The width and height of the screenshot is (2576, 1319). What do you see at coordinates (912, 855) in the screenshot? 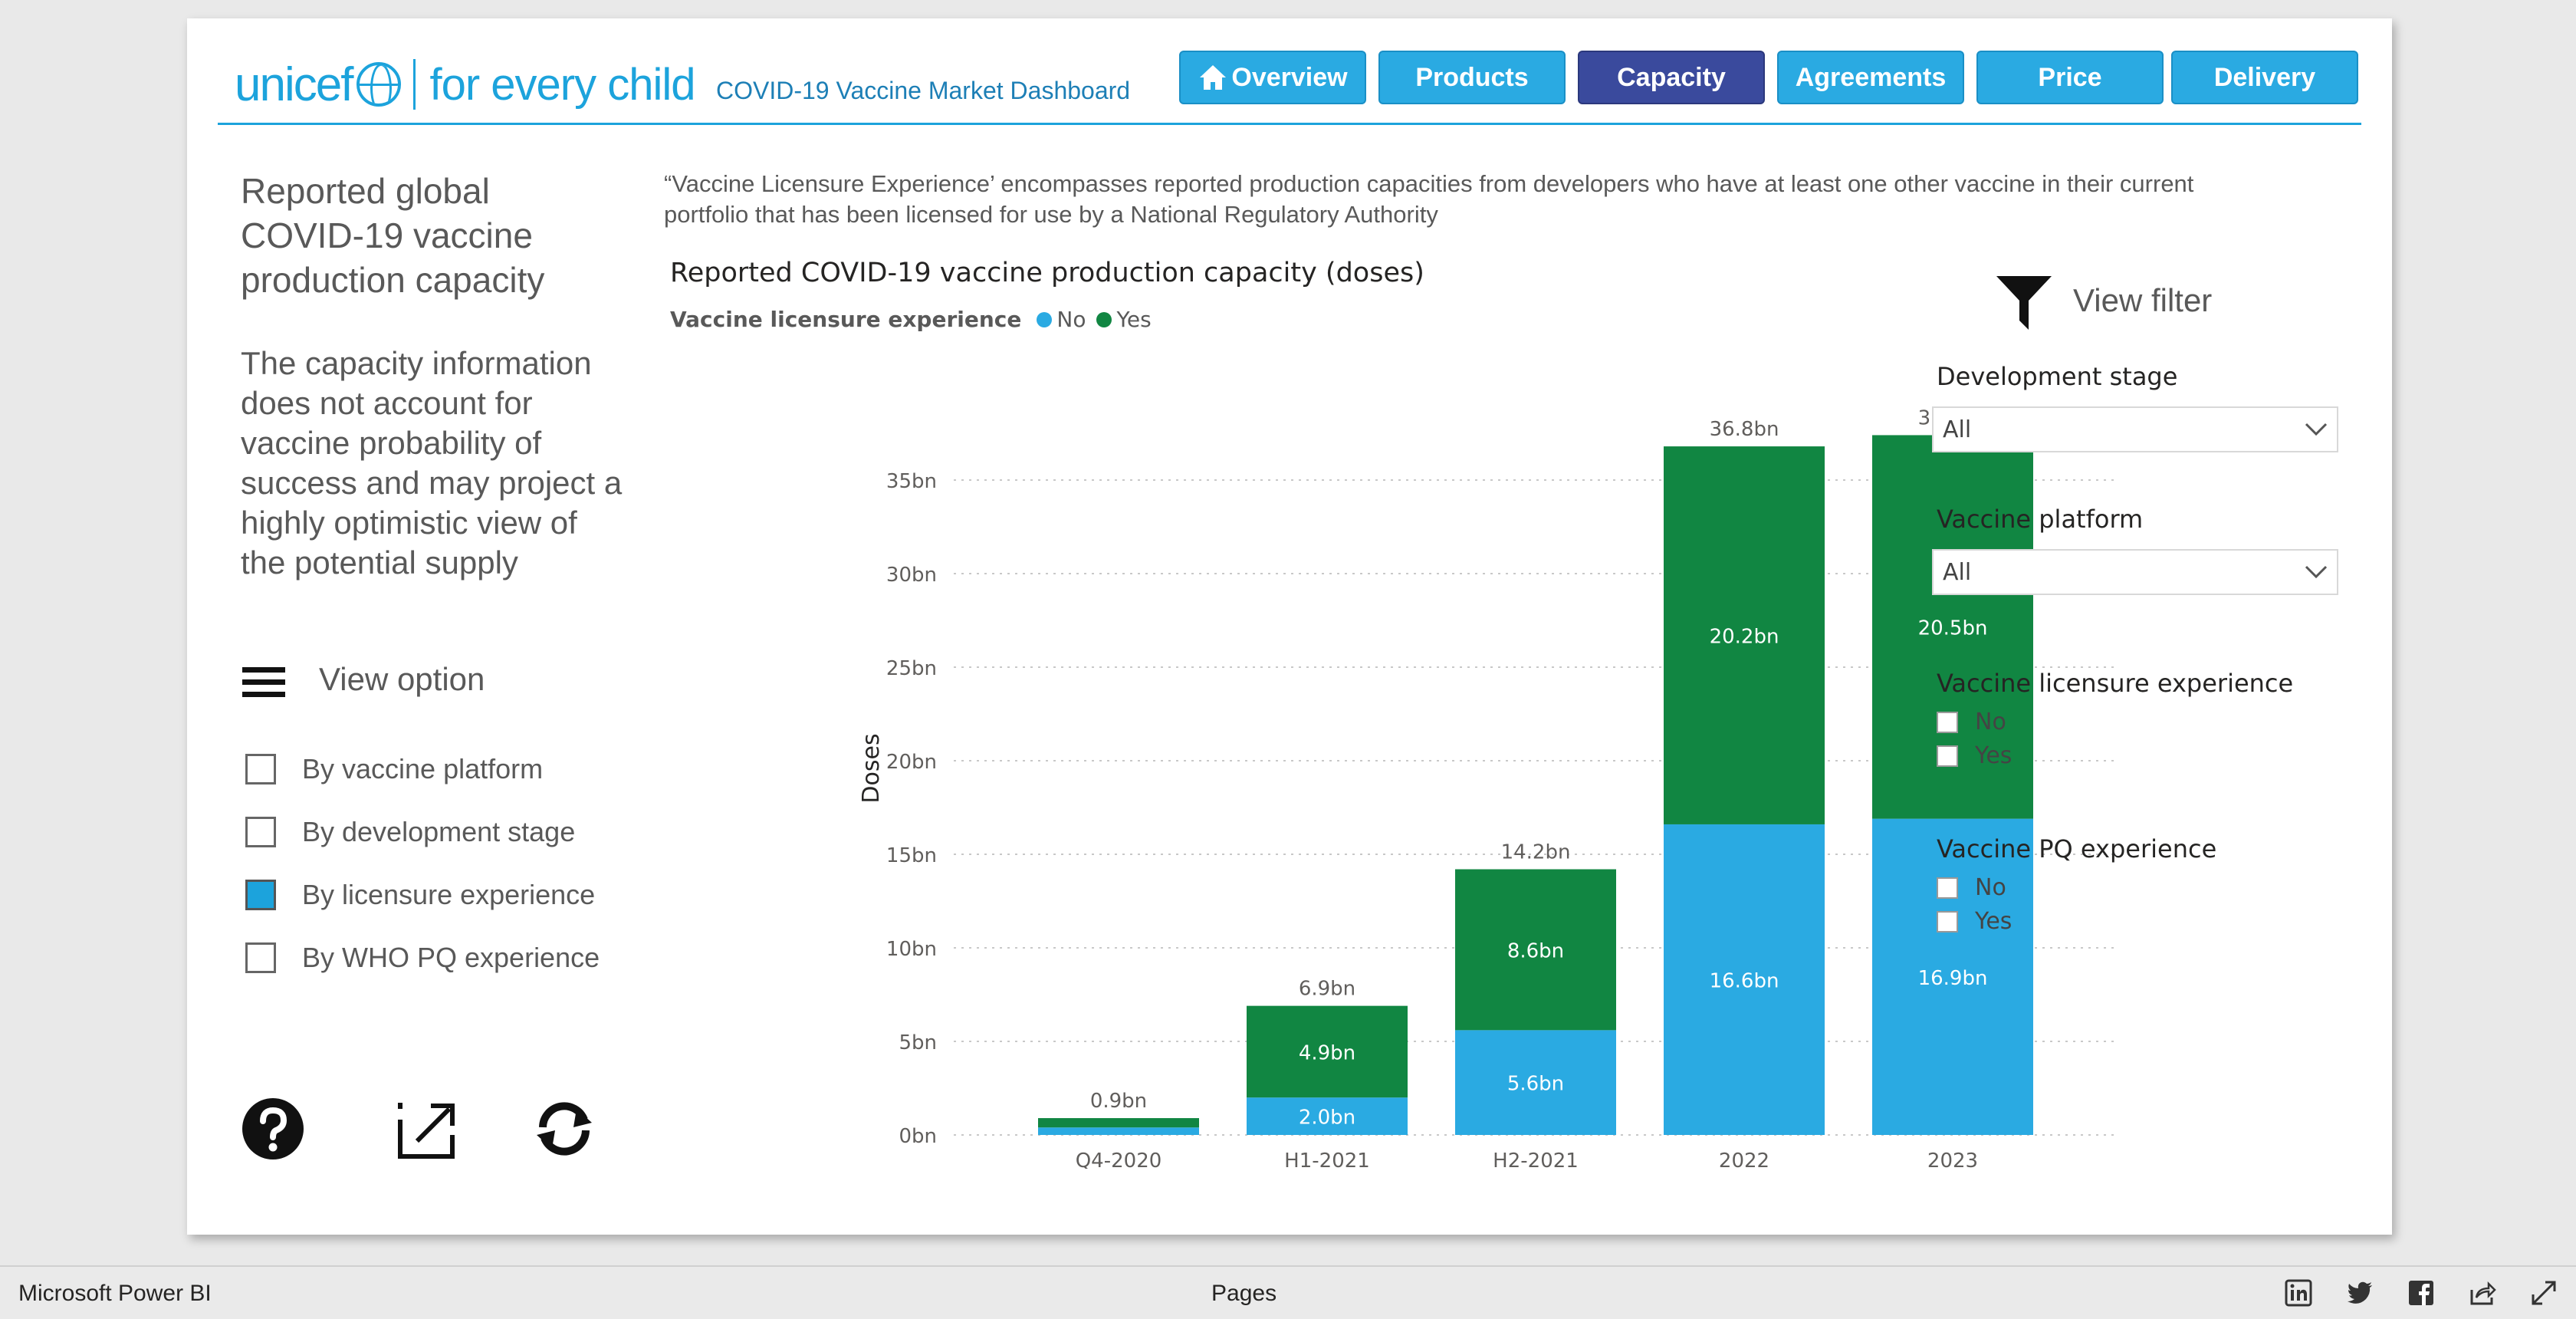
I see `y-tick-label: 15bn` at bounding box center [912, 855].